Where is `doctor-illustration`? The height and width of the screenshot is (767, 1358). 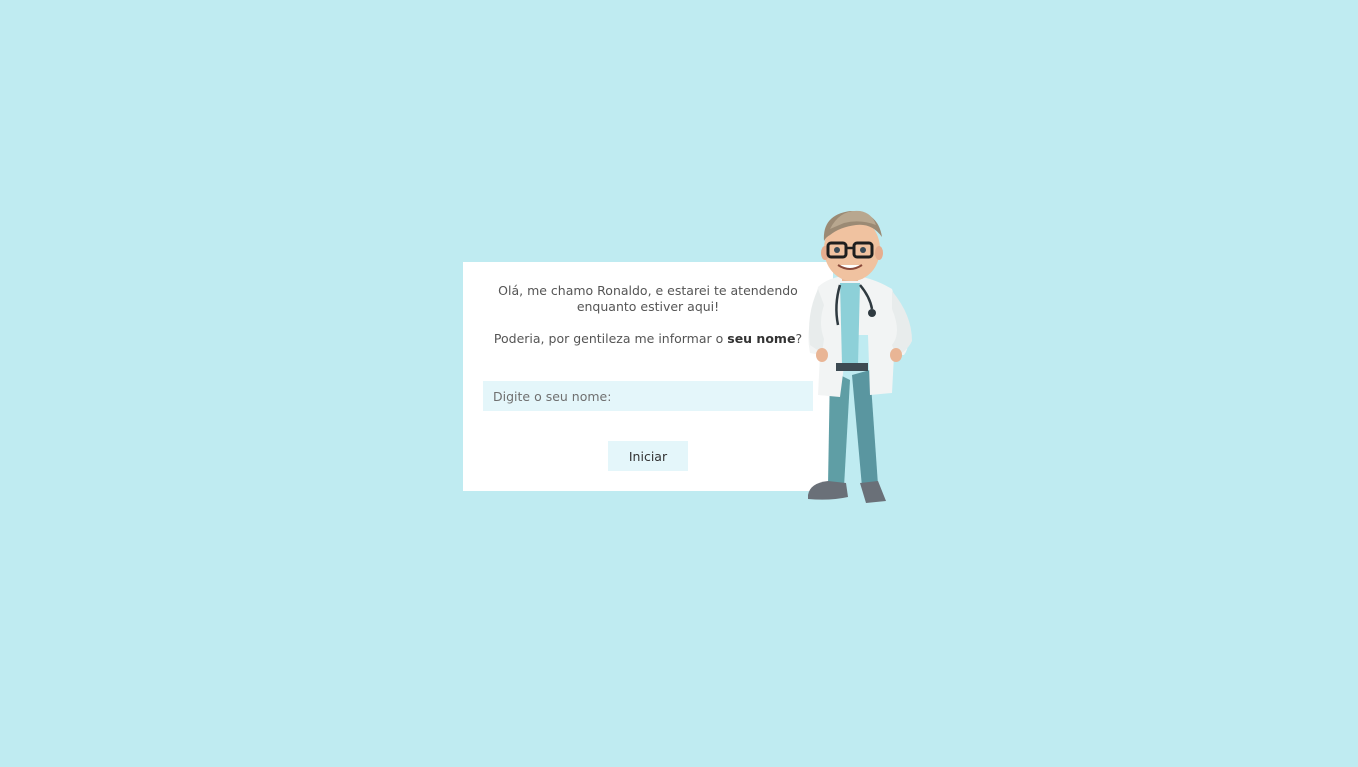
doctor-illustration is located at coordinates (860, 356).